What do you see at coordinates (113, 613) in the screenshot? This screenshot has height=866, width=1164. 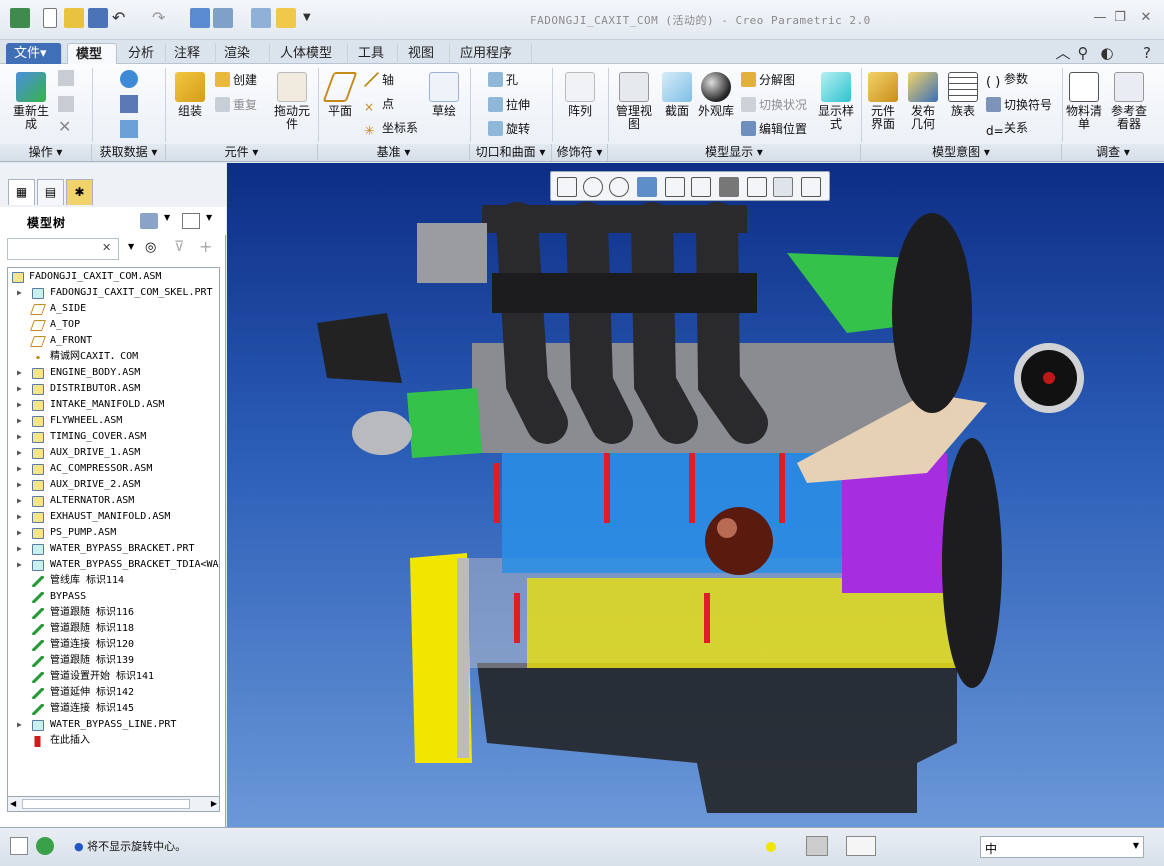 I see `tree-item: 管道跟随 标识116` at bounding box center [113, 613].